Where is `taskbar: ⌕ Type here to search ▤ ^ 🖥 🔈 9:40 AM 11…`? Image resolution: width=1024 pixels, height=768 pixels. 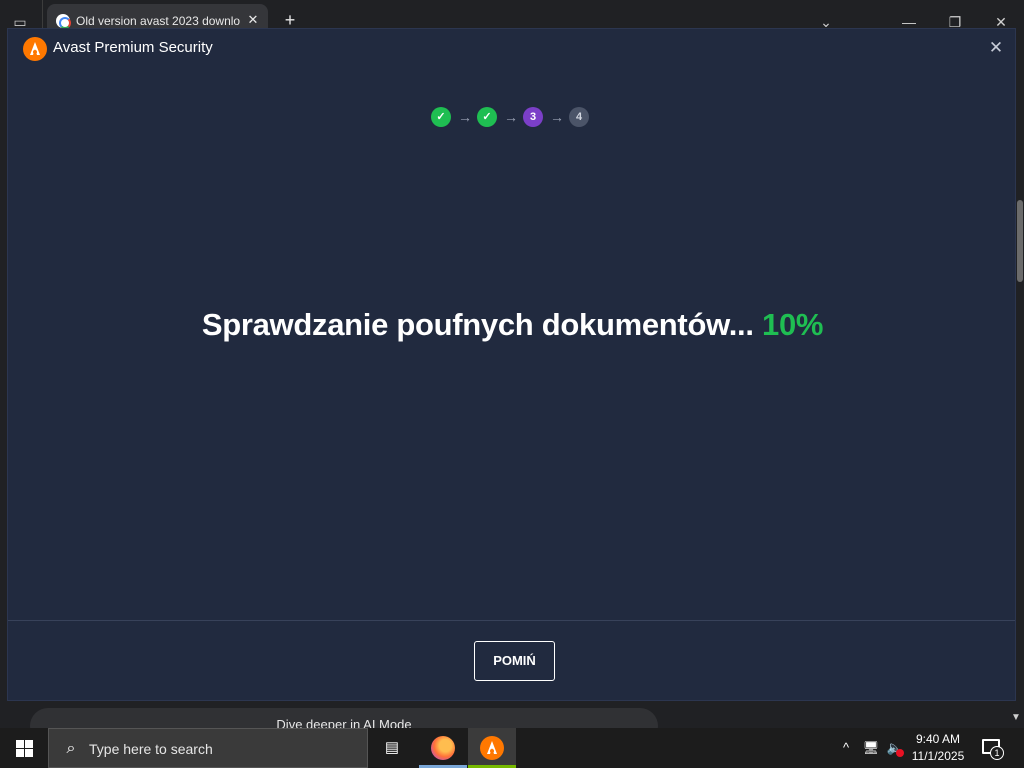
taskbar: ⌕ Type here to search ▤ ^ 🖥 🔈 9:40 AM 11… is located at coordinates (512, 748).